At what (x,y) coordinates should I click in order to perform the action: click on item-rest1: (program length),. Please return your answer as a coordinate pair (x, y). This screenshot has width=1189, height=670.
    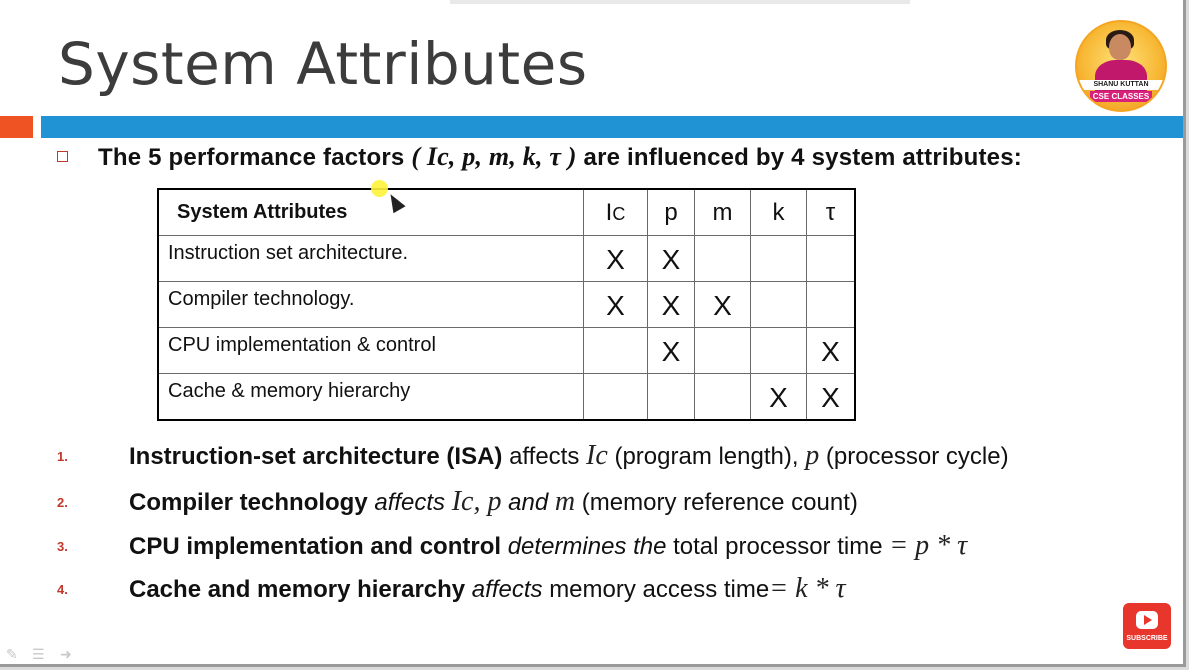
    Looking at the image, I should click on (706, 456).